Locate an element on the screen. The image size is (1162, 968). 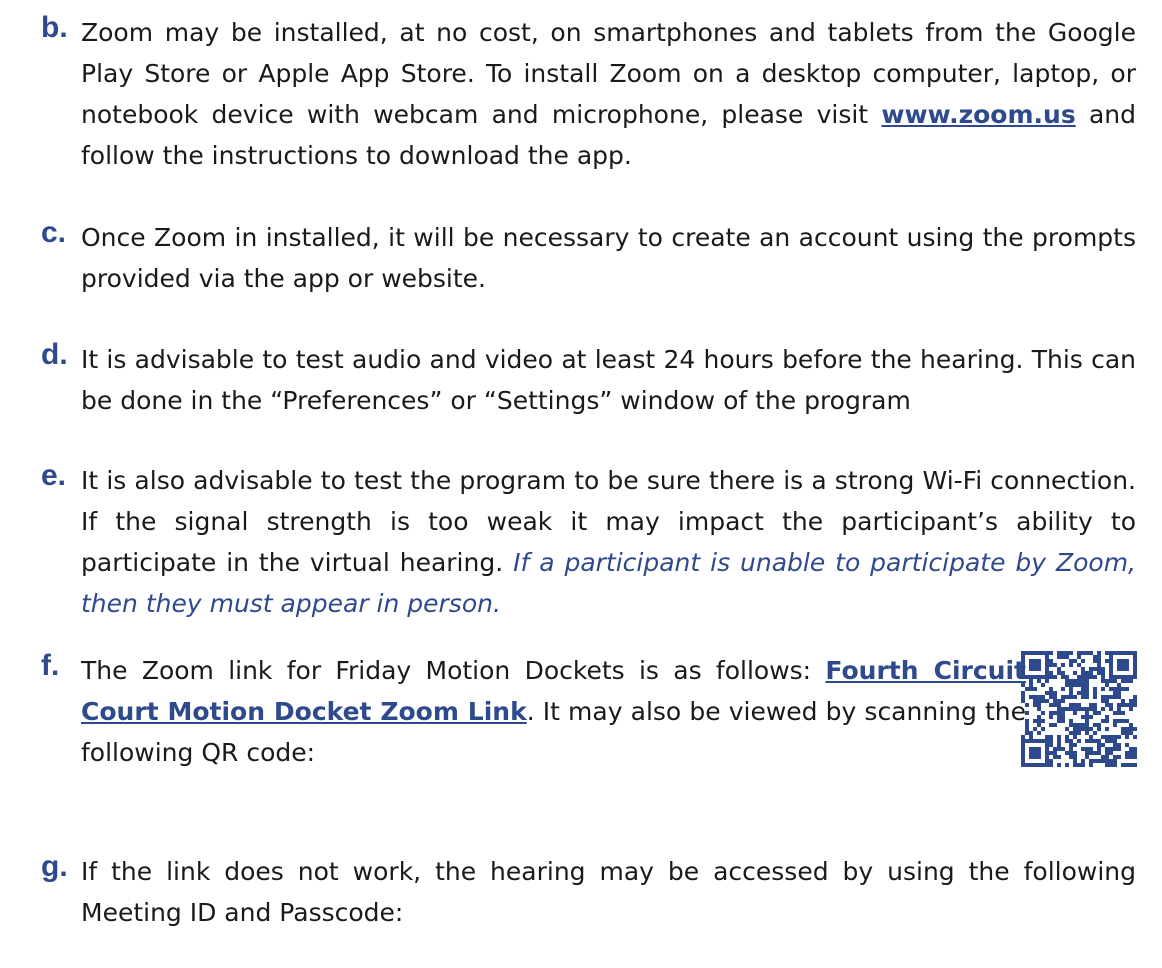
qr-code-icon is located at coordinates (1079, 709).